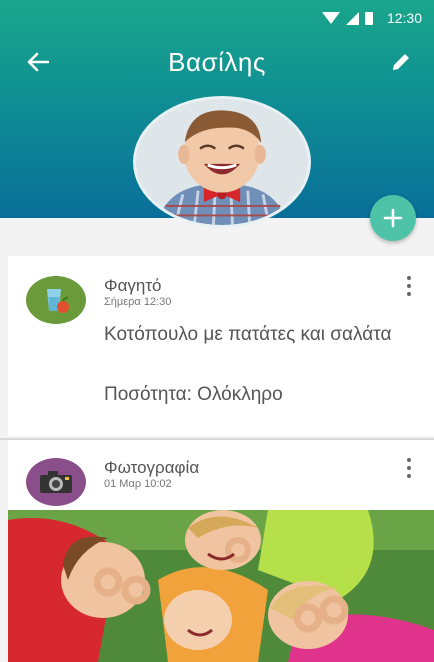  I want to click on toolbar: Βασίλης, so click(217, 62).